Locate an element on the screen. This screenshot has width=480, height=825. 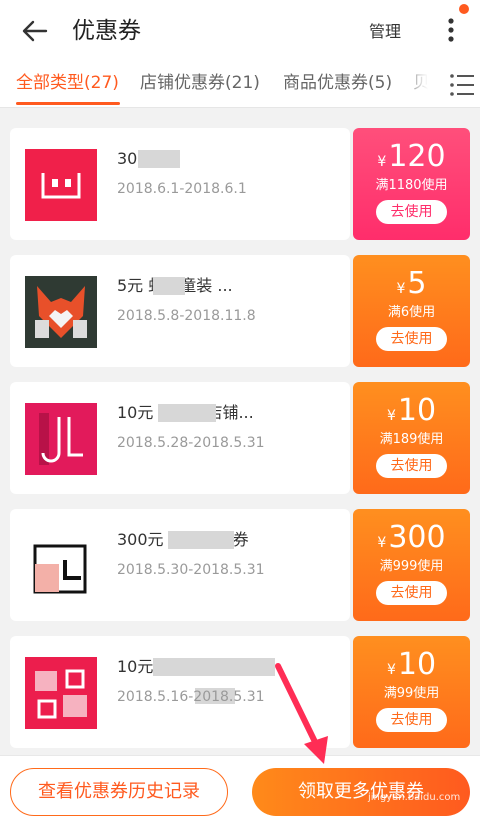
view-coupon-history-button: 查看优惠券历史记录 is located at coordinates (119, 792).